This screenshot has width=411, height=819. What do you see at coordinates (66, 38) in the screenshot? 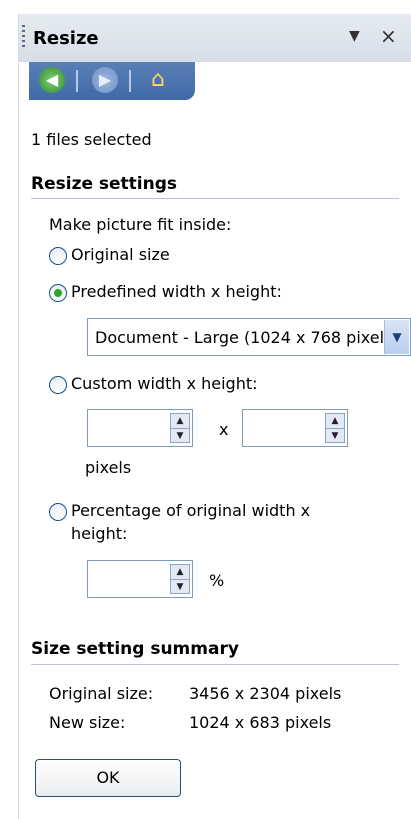
I see `pane-title: Resize` at bounding box center [66, 38].